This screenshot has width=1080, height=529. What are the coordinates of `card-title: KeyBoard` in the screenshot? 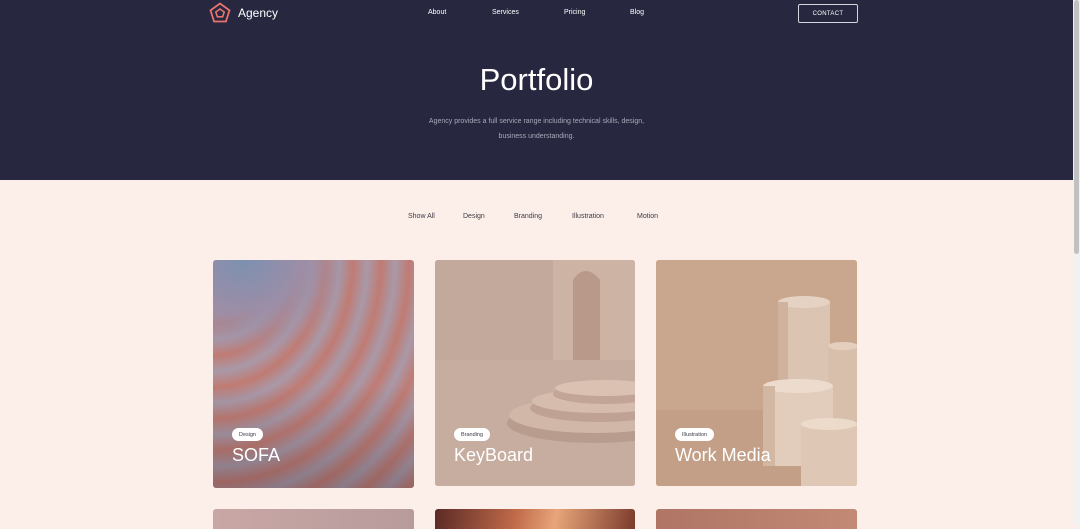 It's located at (494, 455).